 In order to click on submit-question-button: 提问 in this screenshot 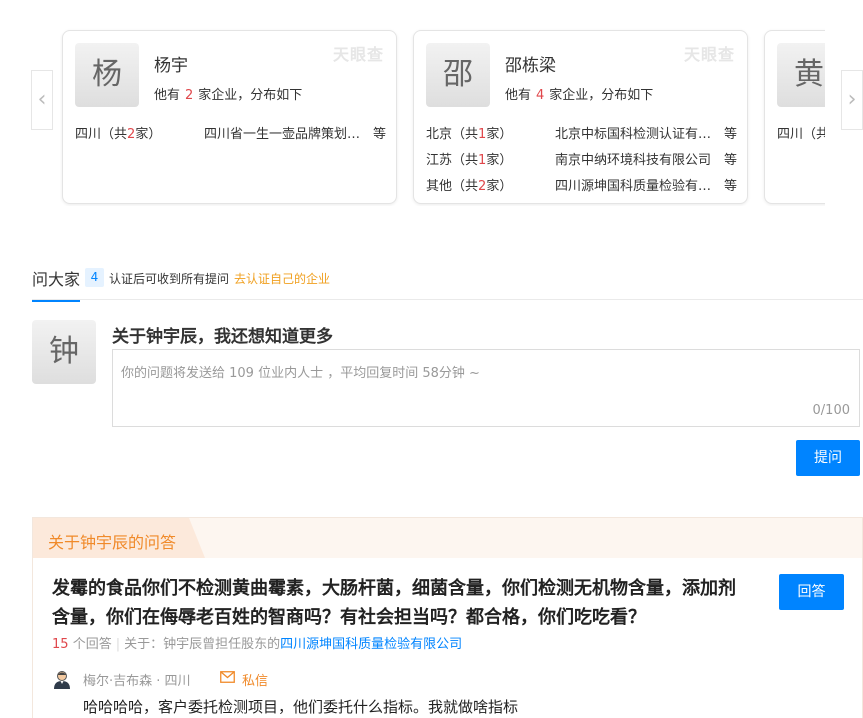, I will do `click(828, 458)`.